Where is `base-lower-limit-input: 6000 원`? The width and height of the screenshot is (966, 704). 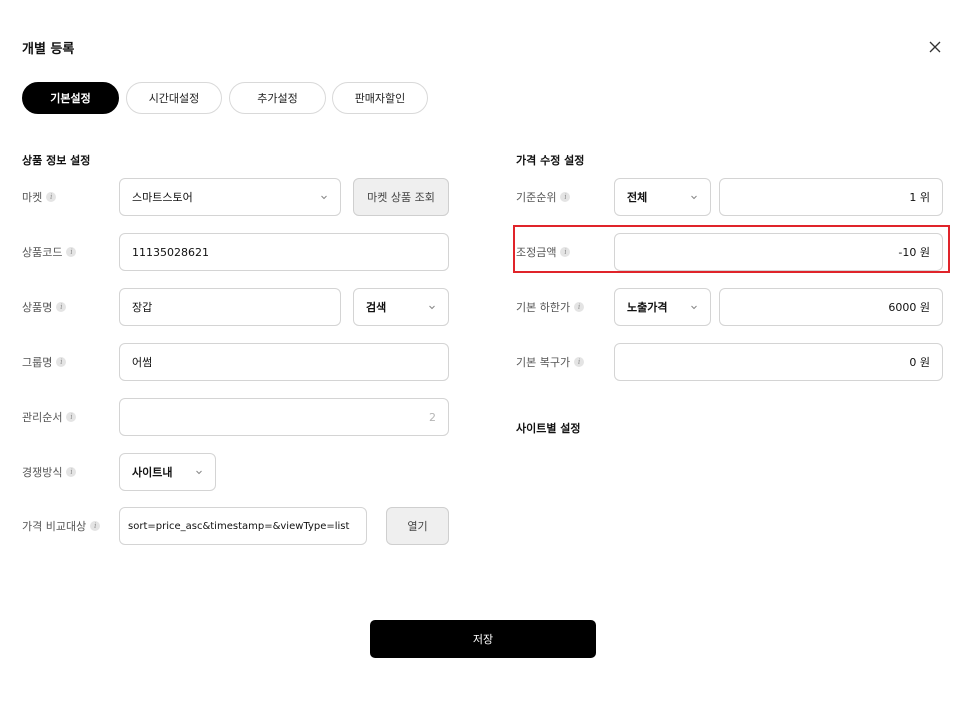 base-lower-limit-input: 6000 원 is located at coordinates (831, 307).